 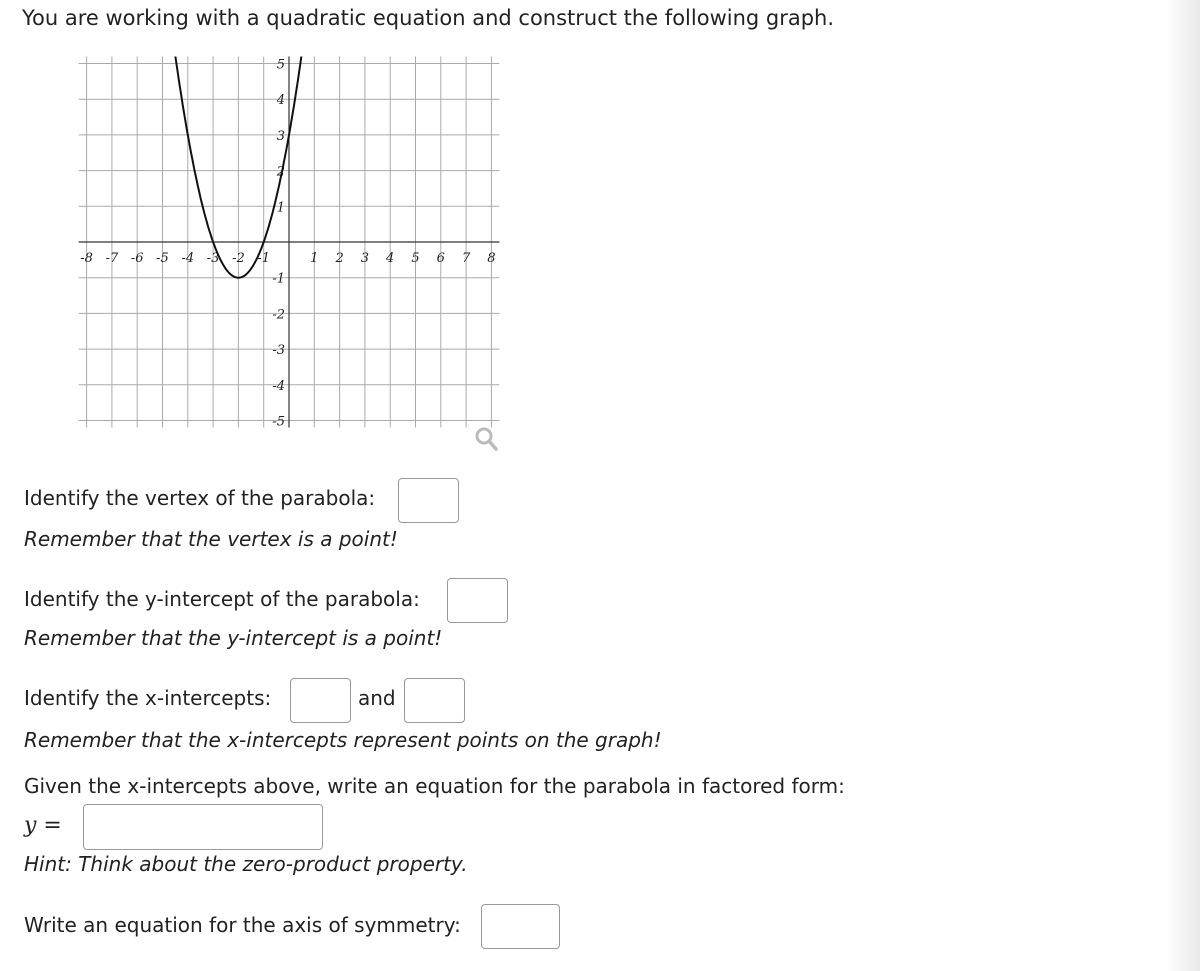 What do you see at coordinates (187, 258) in the screenshot?
I see `x-tick-label: -4` at bounding box center [187, 258].